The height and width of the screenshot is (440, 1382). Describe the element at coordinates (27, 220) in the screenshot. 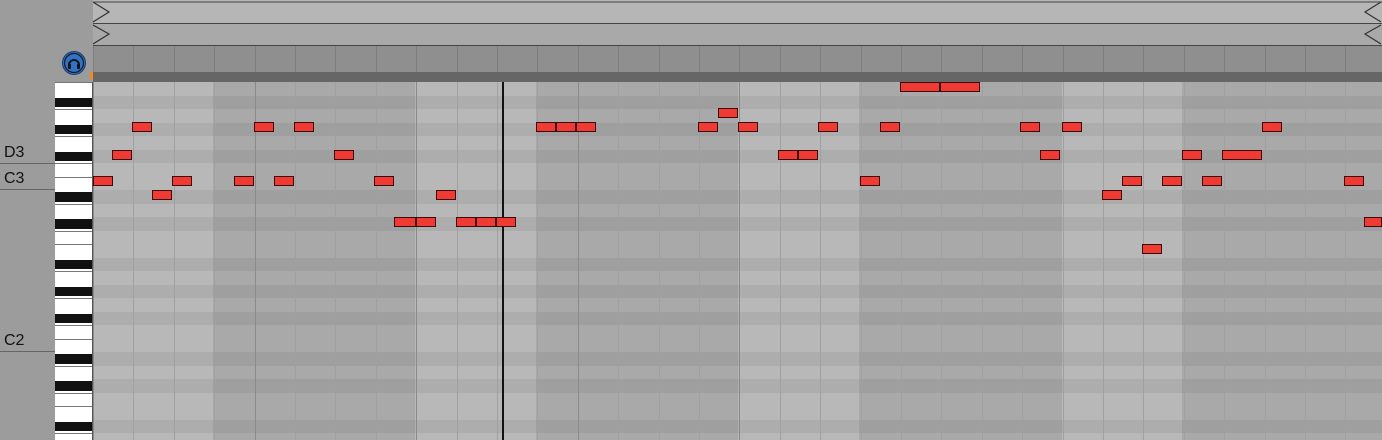

I see `left-panel: D3 C3 C2` at that location.